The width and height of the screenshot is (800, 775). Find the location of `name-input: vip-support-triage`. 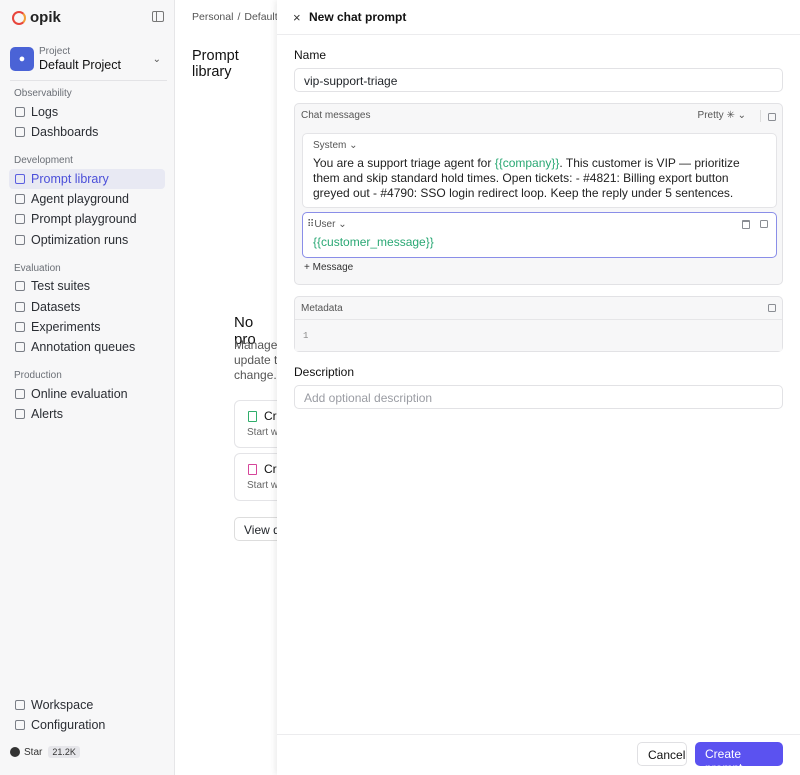

name-input: vip-support-triage is located at coordinates (538, 80).